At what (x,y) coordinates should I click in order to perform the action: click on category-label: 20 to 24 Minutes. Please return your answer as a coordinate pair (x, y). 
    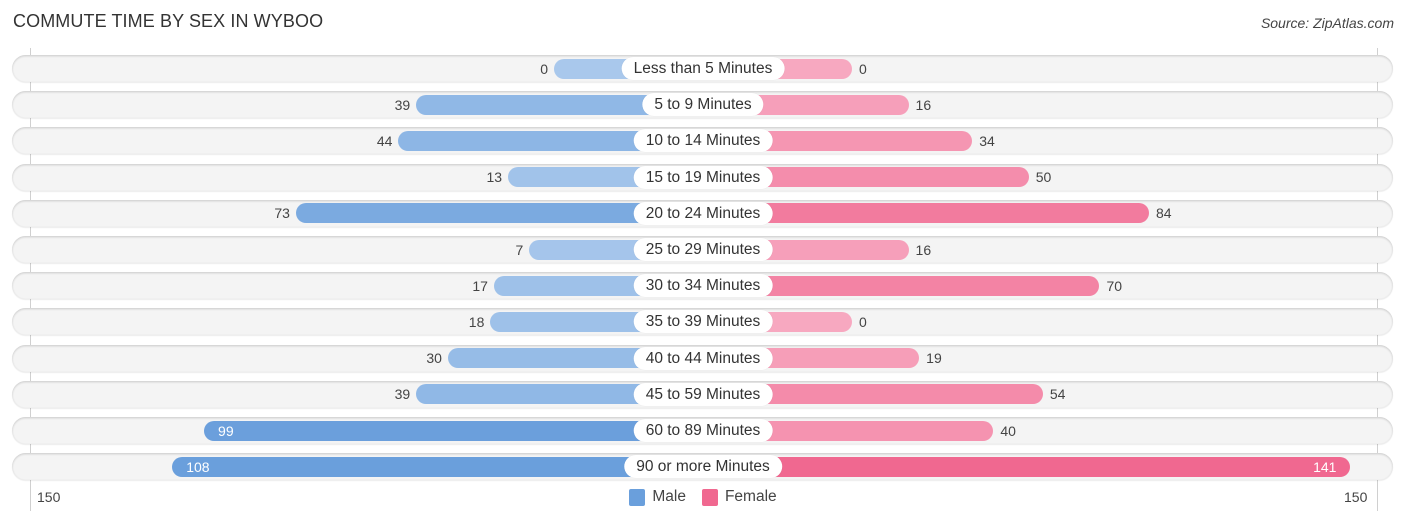
    Looking at the image, I should click on (703, 213).